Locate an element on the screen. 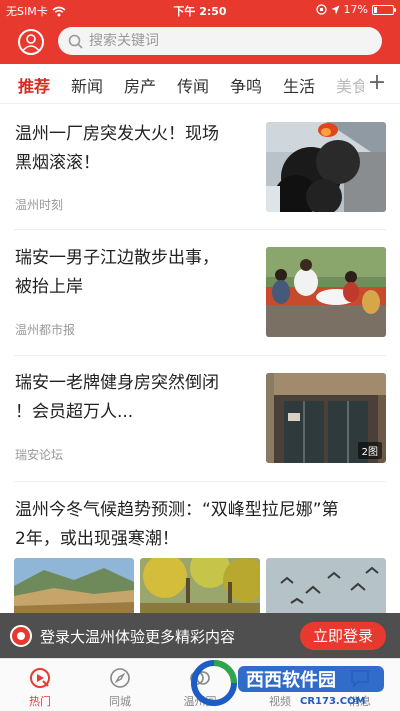  news-title-line: 2年，或出现强寒潮！ is located at coordinates (97, 539).